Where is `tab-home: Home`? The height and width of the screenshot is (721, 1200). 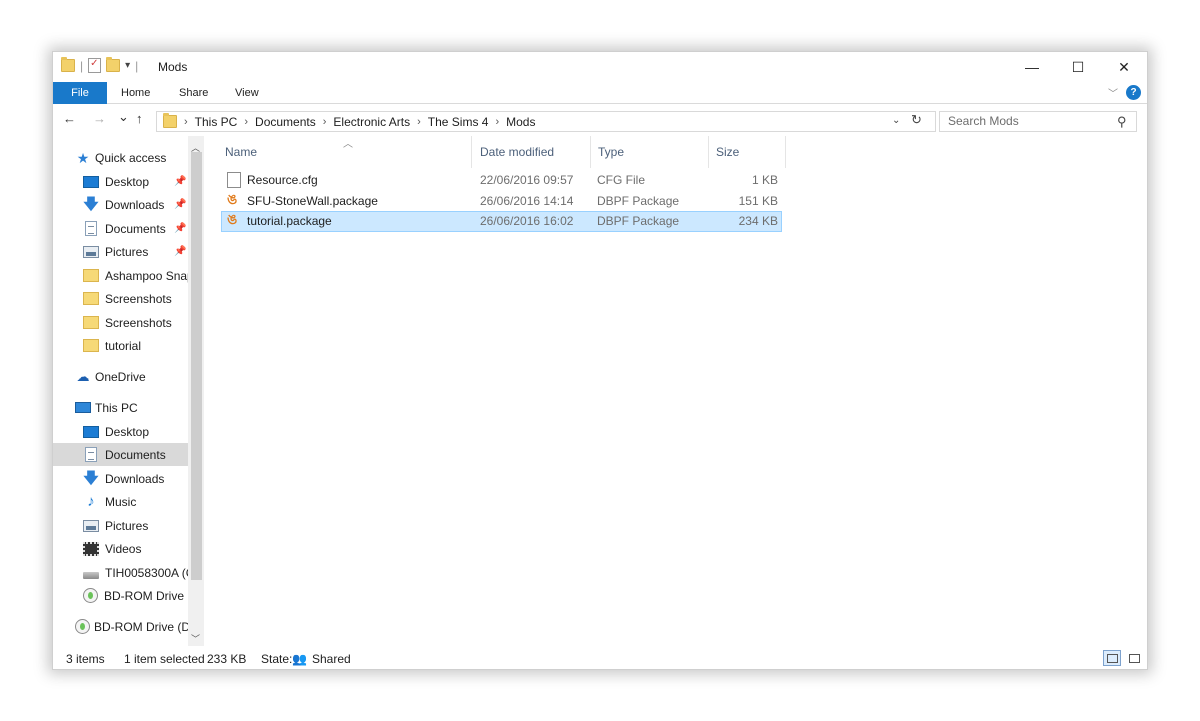 tab-home: Home is located at coordinates (135, 93).